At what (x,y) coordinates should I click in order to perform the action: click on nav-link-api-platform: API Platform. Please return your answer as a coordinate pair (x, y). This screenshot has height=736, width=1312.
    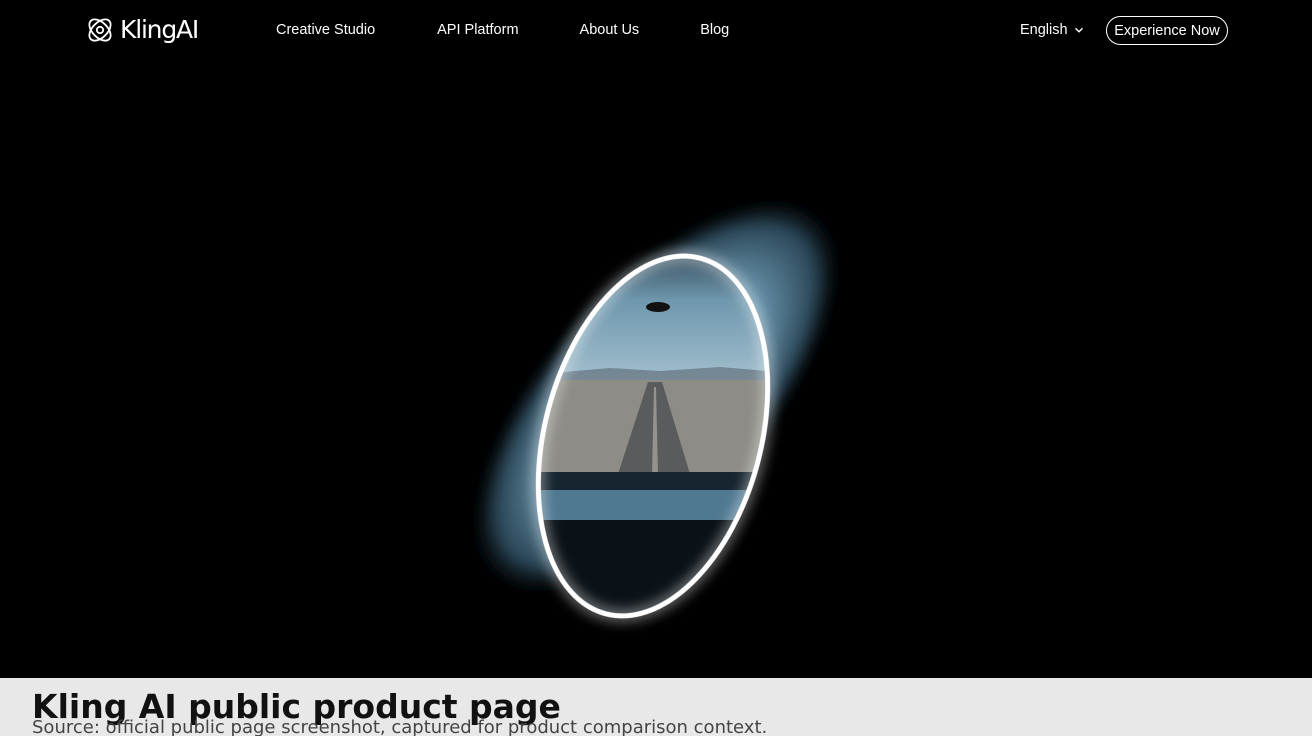
    Looking at the image, I should click on (477, 30).